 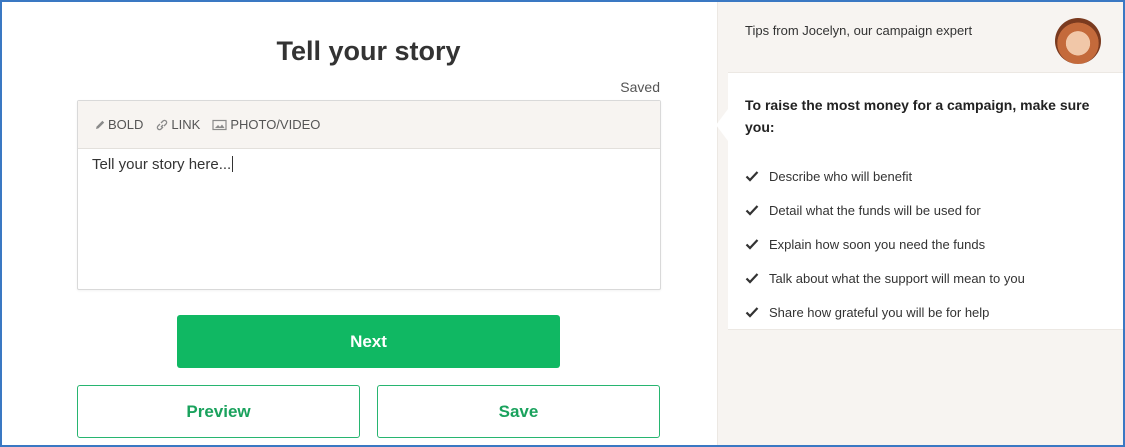 I want to click on preview-button: Preview, so click(x=218, y=411).